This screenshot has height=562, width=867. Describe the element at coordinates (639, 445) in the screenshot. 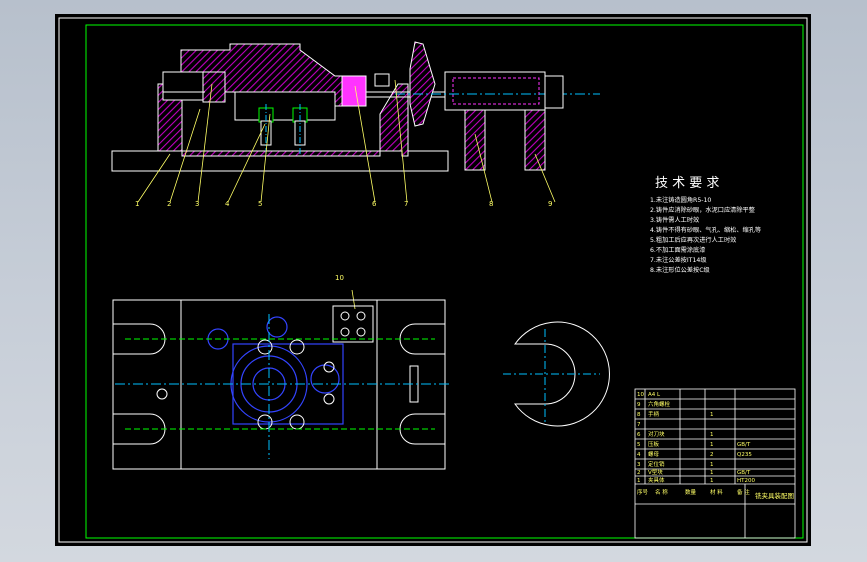

I see `bom-cell: 5` at that location.